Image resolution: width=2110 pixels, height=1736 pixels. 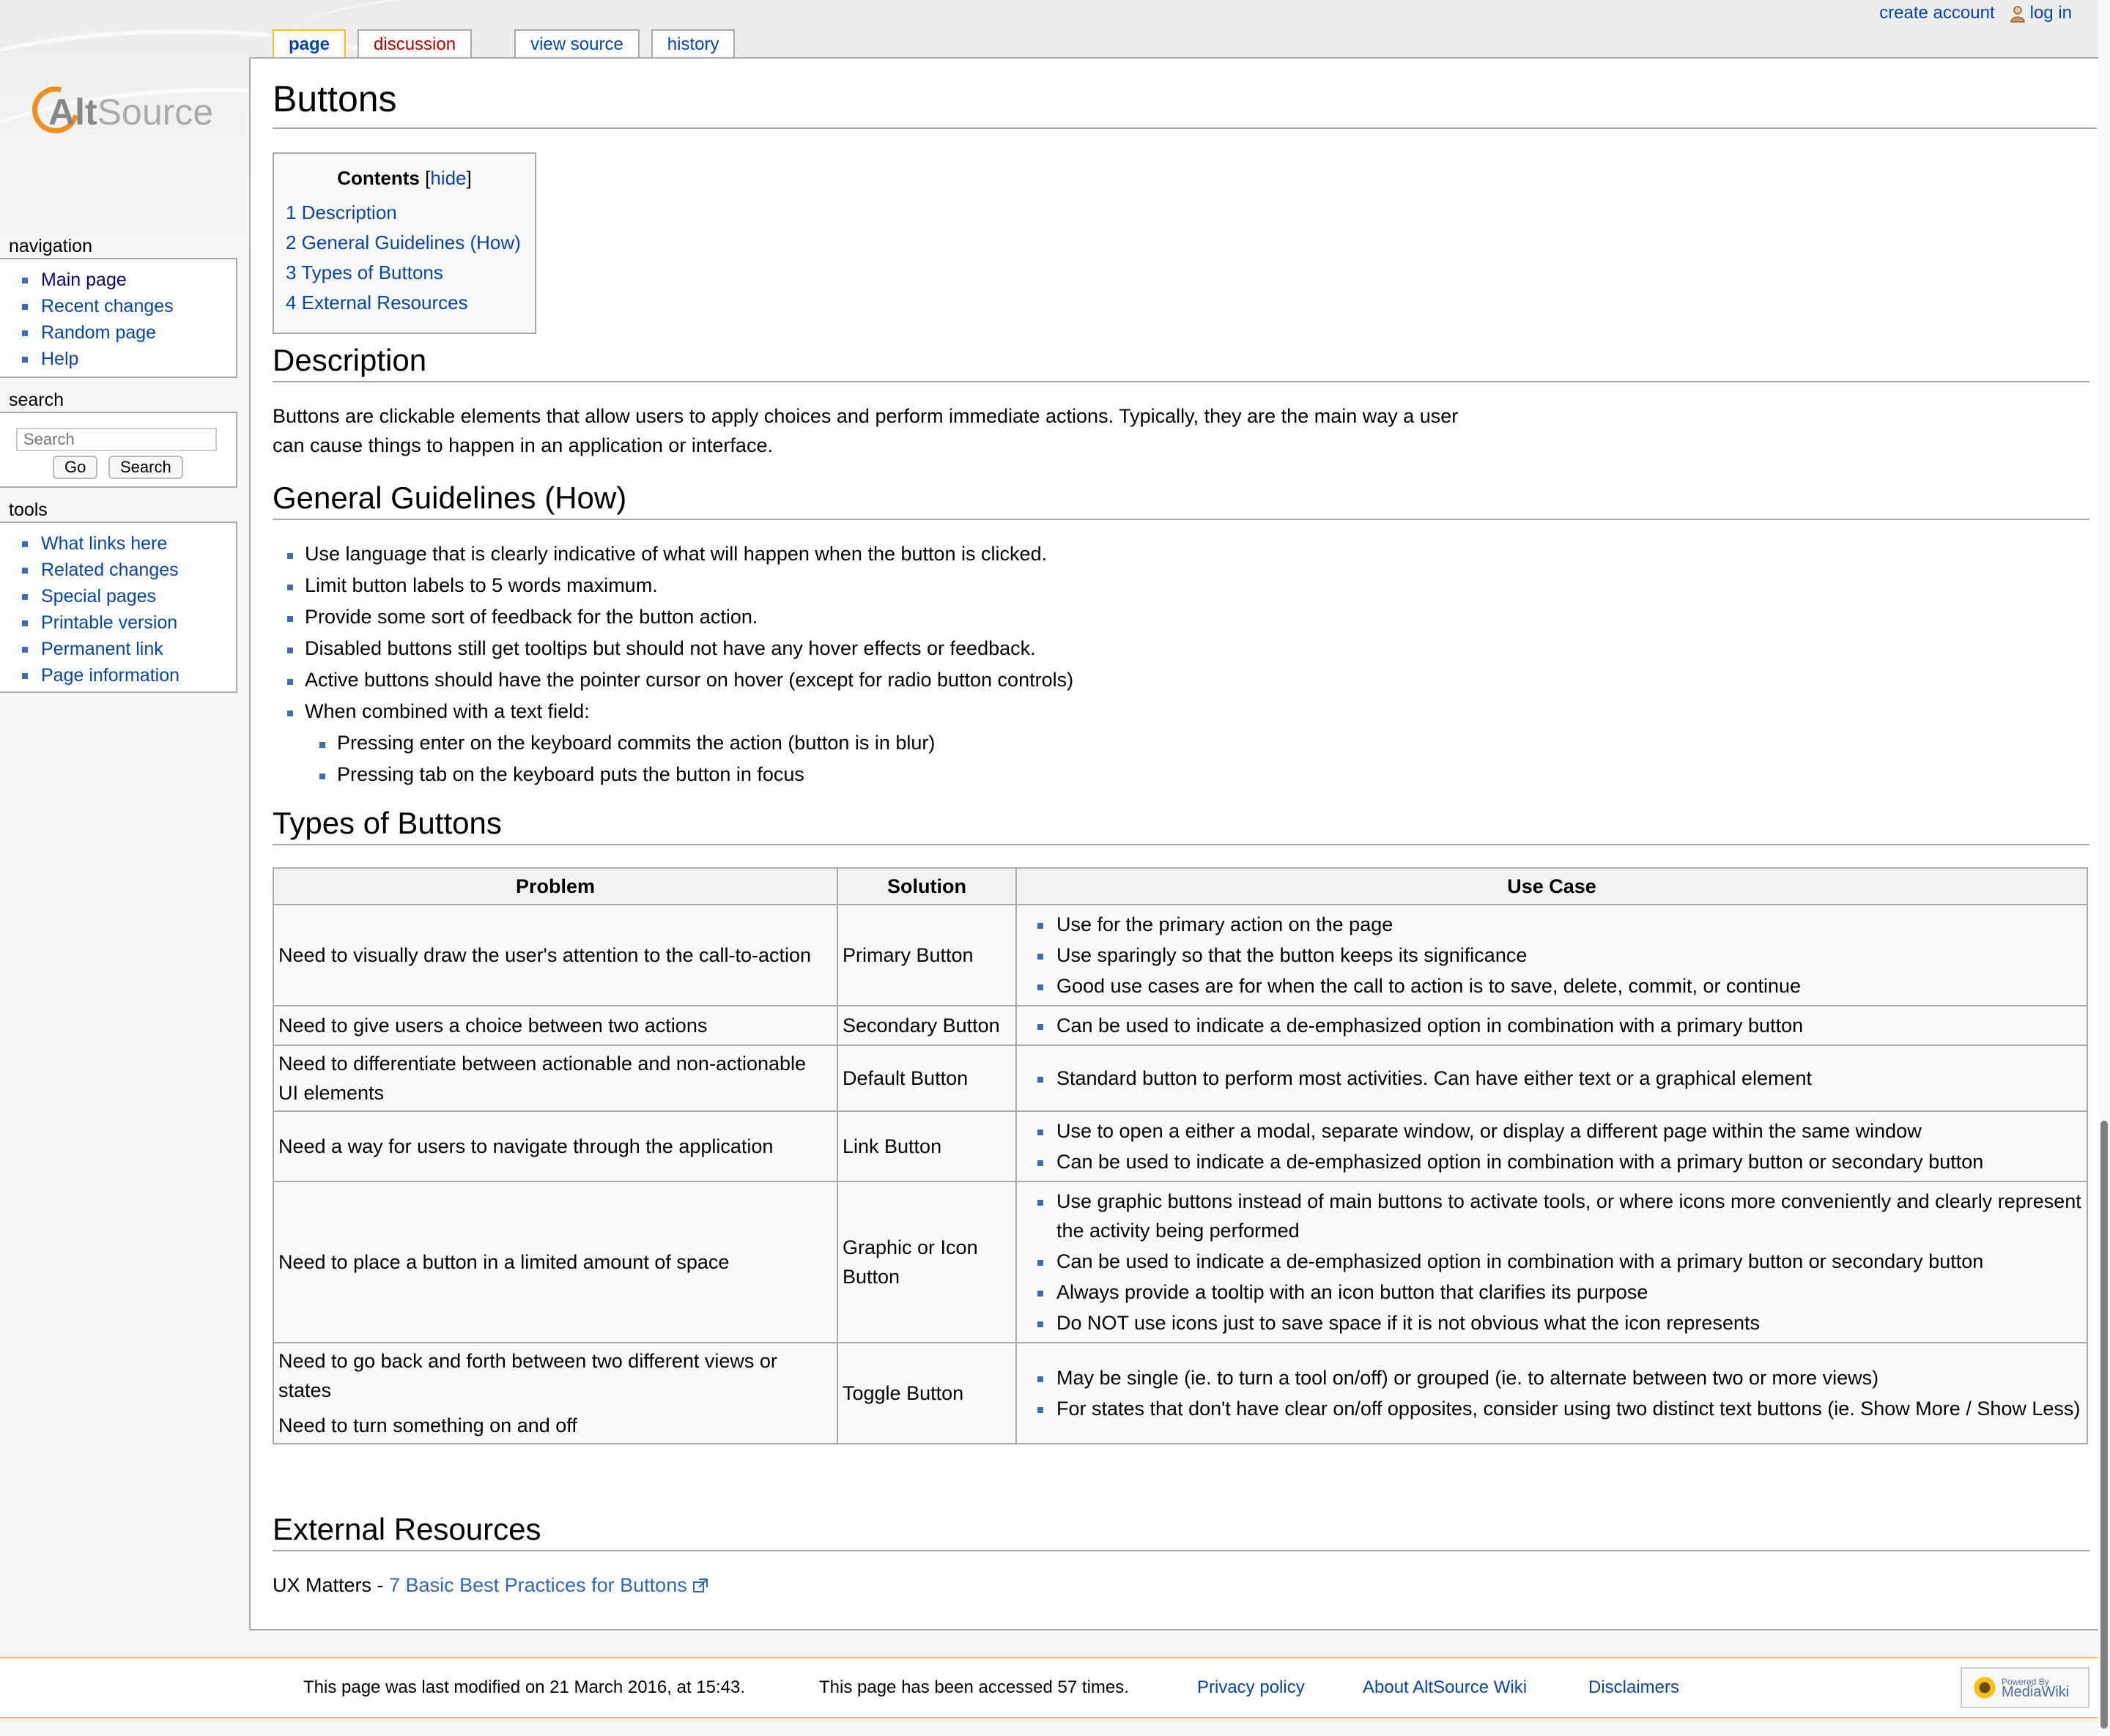 I want to click on toc-item-guidelines: 2 General Guidelines (How), so click(x=404, y=242).